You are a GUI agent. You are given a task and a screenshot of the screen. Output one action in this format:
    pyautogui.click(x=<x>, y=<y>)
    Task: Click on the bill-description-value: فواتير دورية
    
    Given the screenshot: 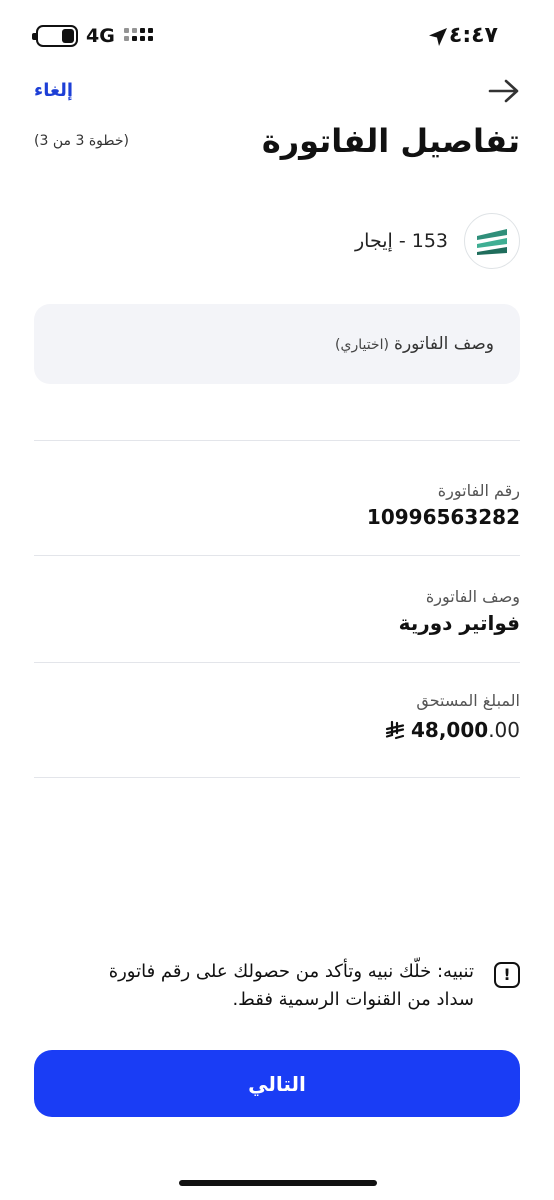 What is the action you would take?
    pyautogui.click(x=459, y=623)
    